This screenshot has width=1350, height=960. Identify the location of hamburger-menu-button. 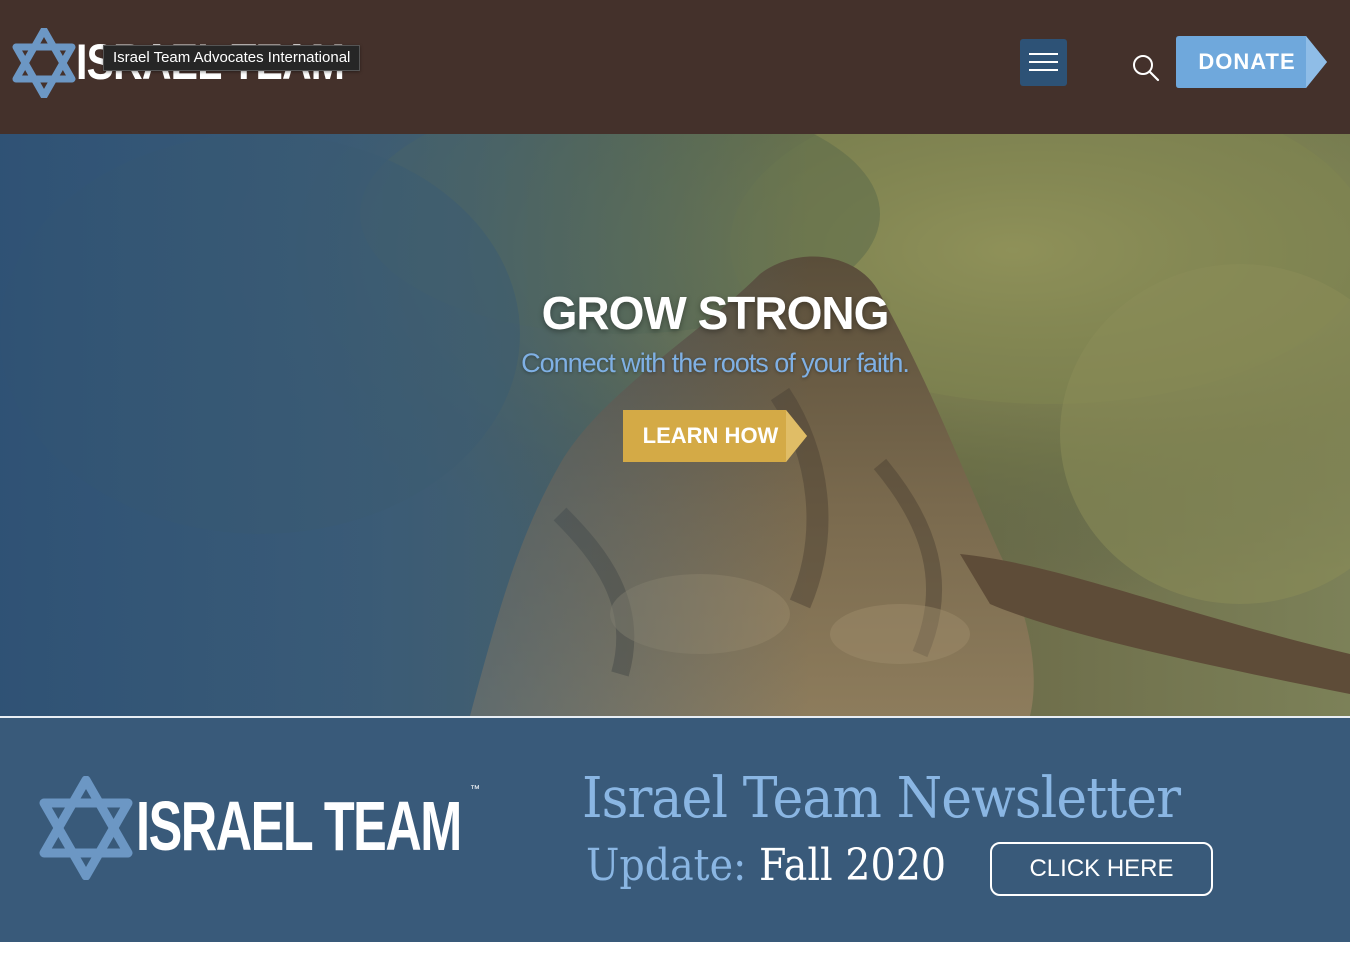
(1043, 62).